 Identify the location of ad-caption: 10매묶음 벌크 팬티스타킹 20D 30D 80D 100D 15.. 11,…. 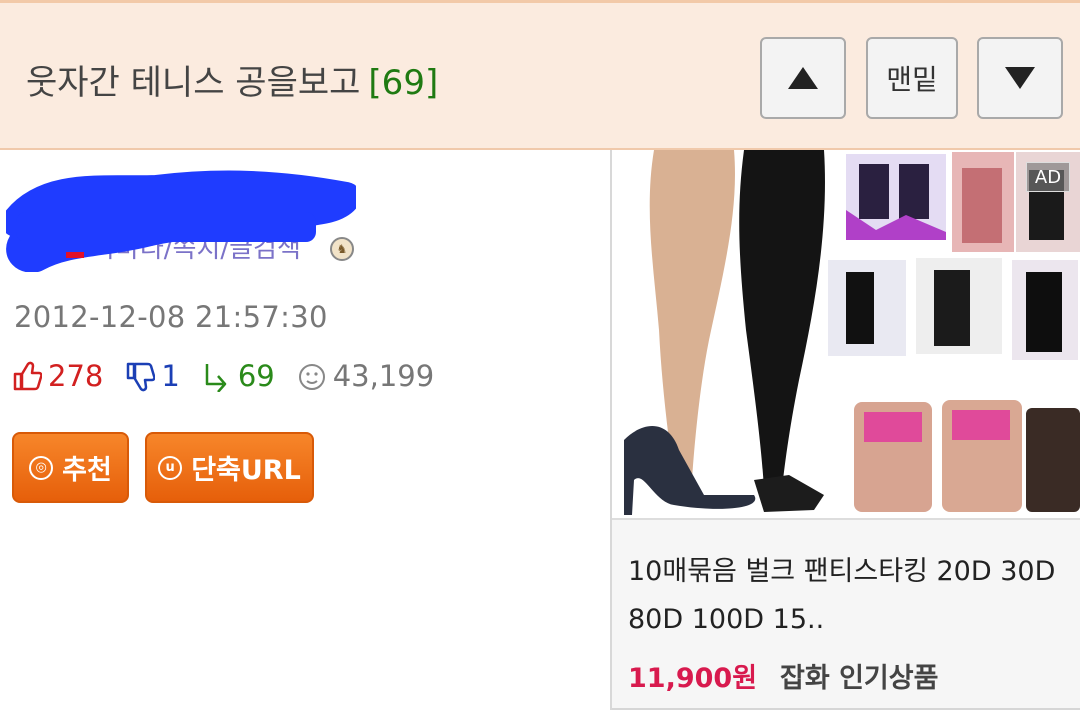
(846, 614).